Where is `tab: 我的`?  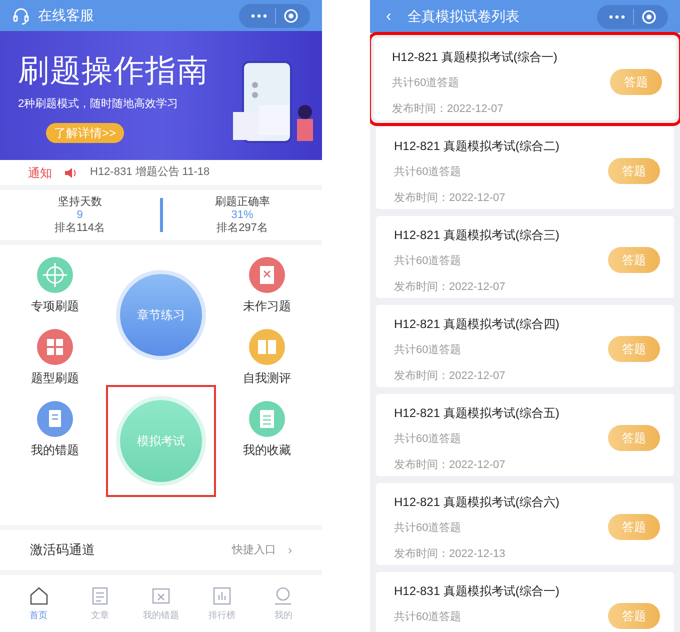 tab: 我的 is located at coordinates (283, 603).